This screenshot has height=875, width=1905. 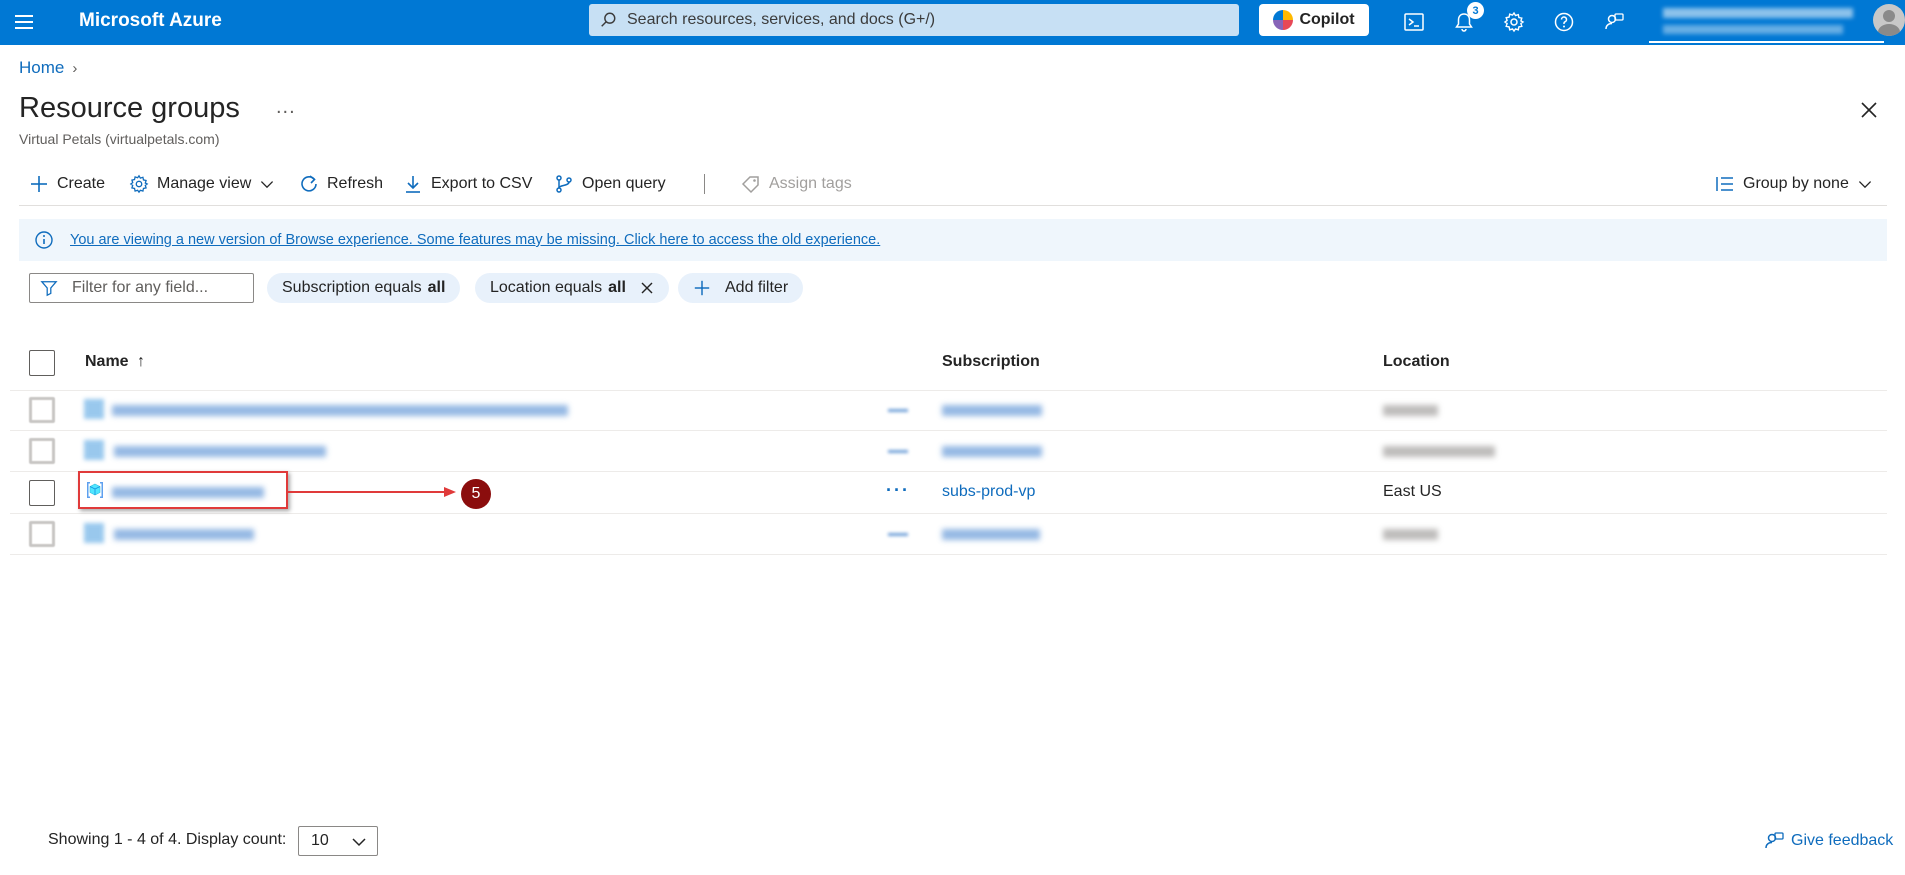 I want to click on hamburger-menu-icon, so click(x=24, y=22).